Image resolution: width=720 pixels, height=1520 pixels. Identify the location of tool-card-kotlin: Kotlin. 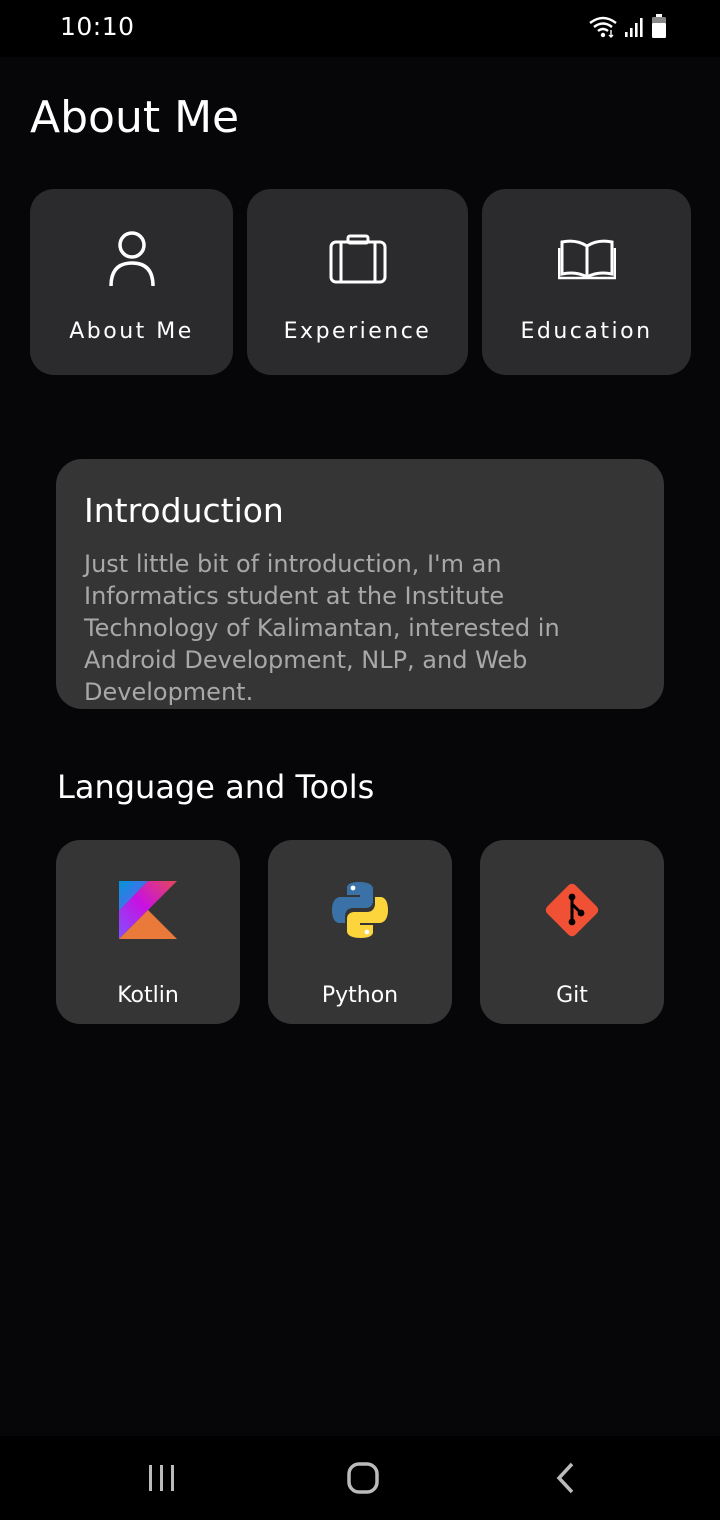
(148, 932).